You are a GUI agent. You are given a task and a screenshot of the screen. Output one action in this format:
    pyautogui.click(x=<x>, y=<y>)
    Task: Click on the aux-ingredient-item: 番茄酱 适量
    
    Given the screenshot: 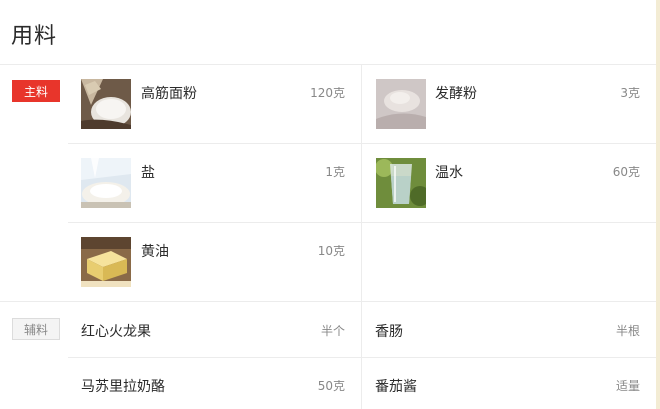 What is the action you would take?
    pyautogui.click(x=509, y=383)
    